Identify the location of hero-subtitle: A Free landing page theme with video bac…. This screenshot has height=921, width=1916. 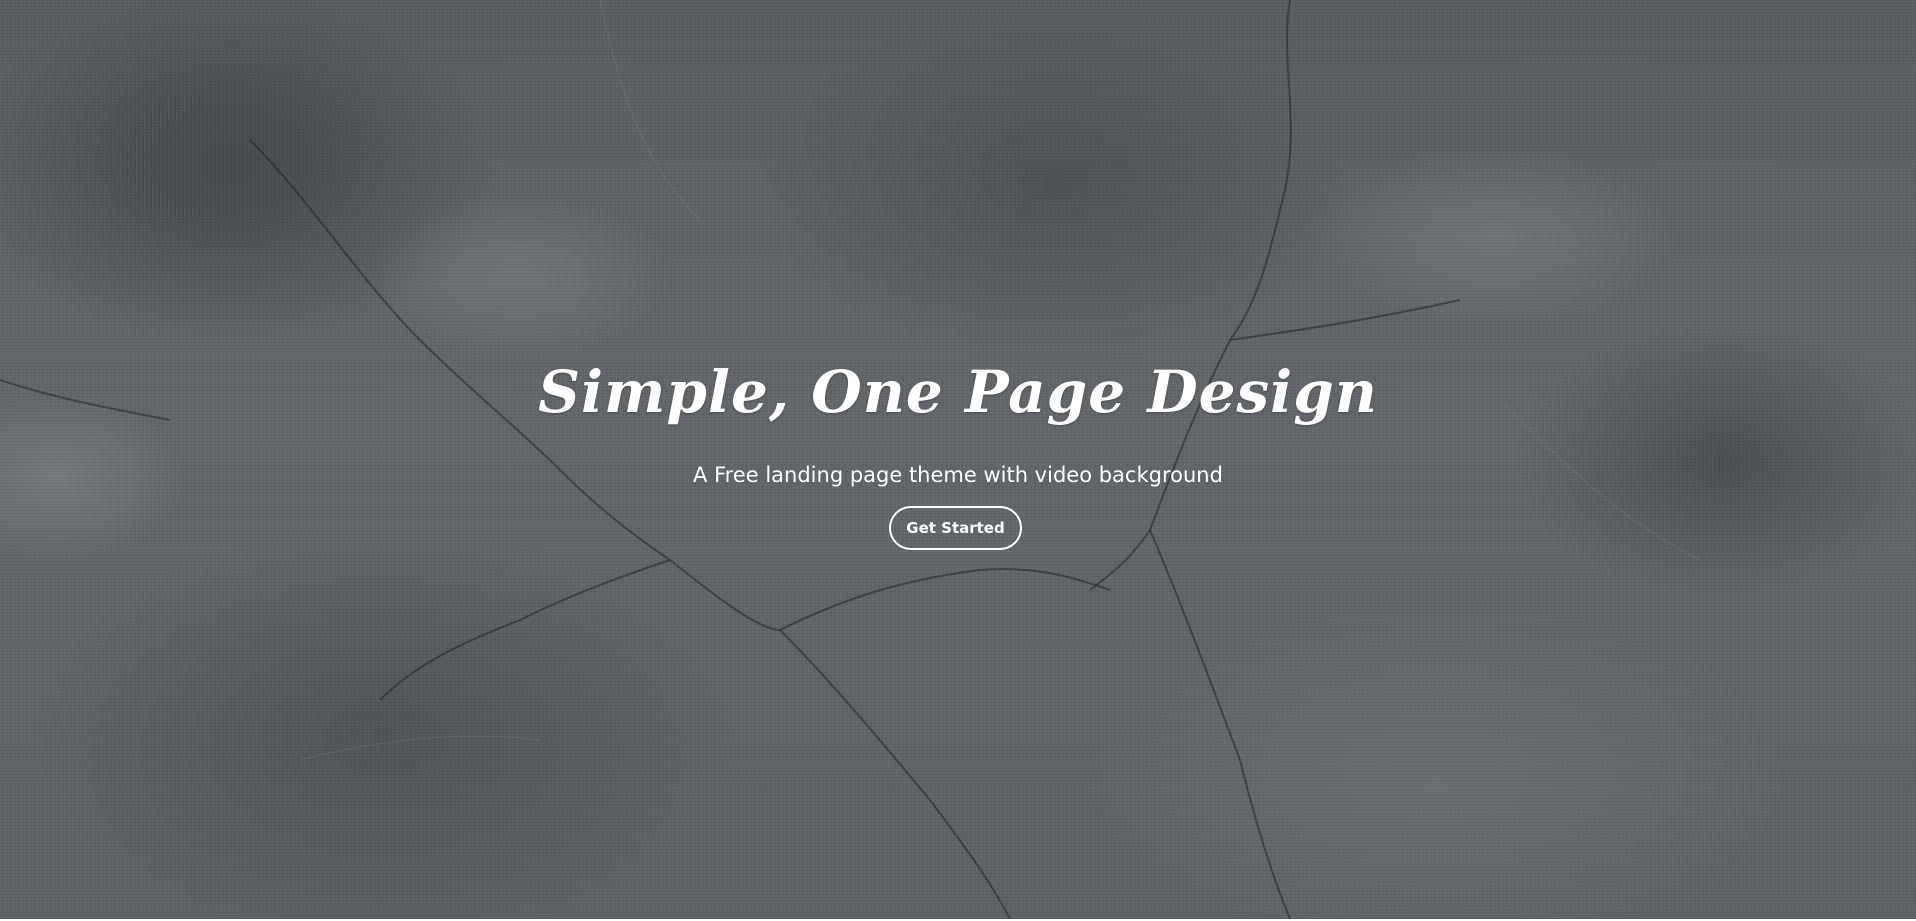
(958, 475).